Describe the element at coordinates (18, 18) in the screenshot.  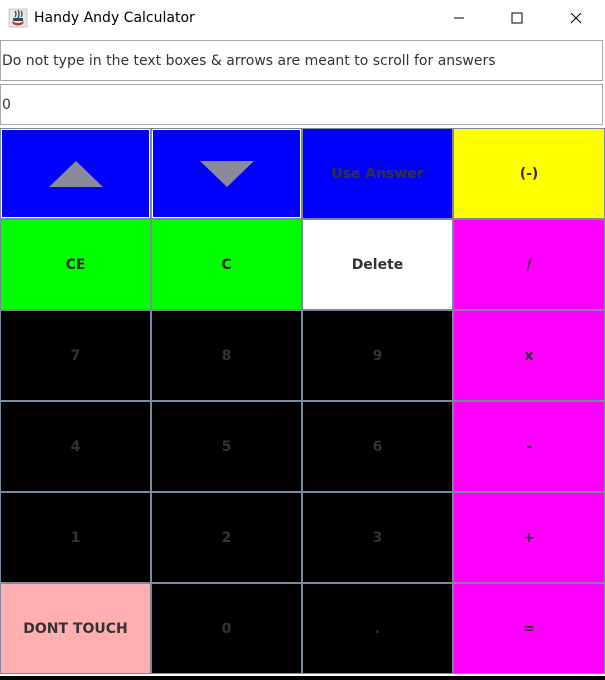
I see `java-cup-icon` at that location.